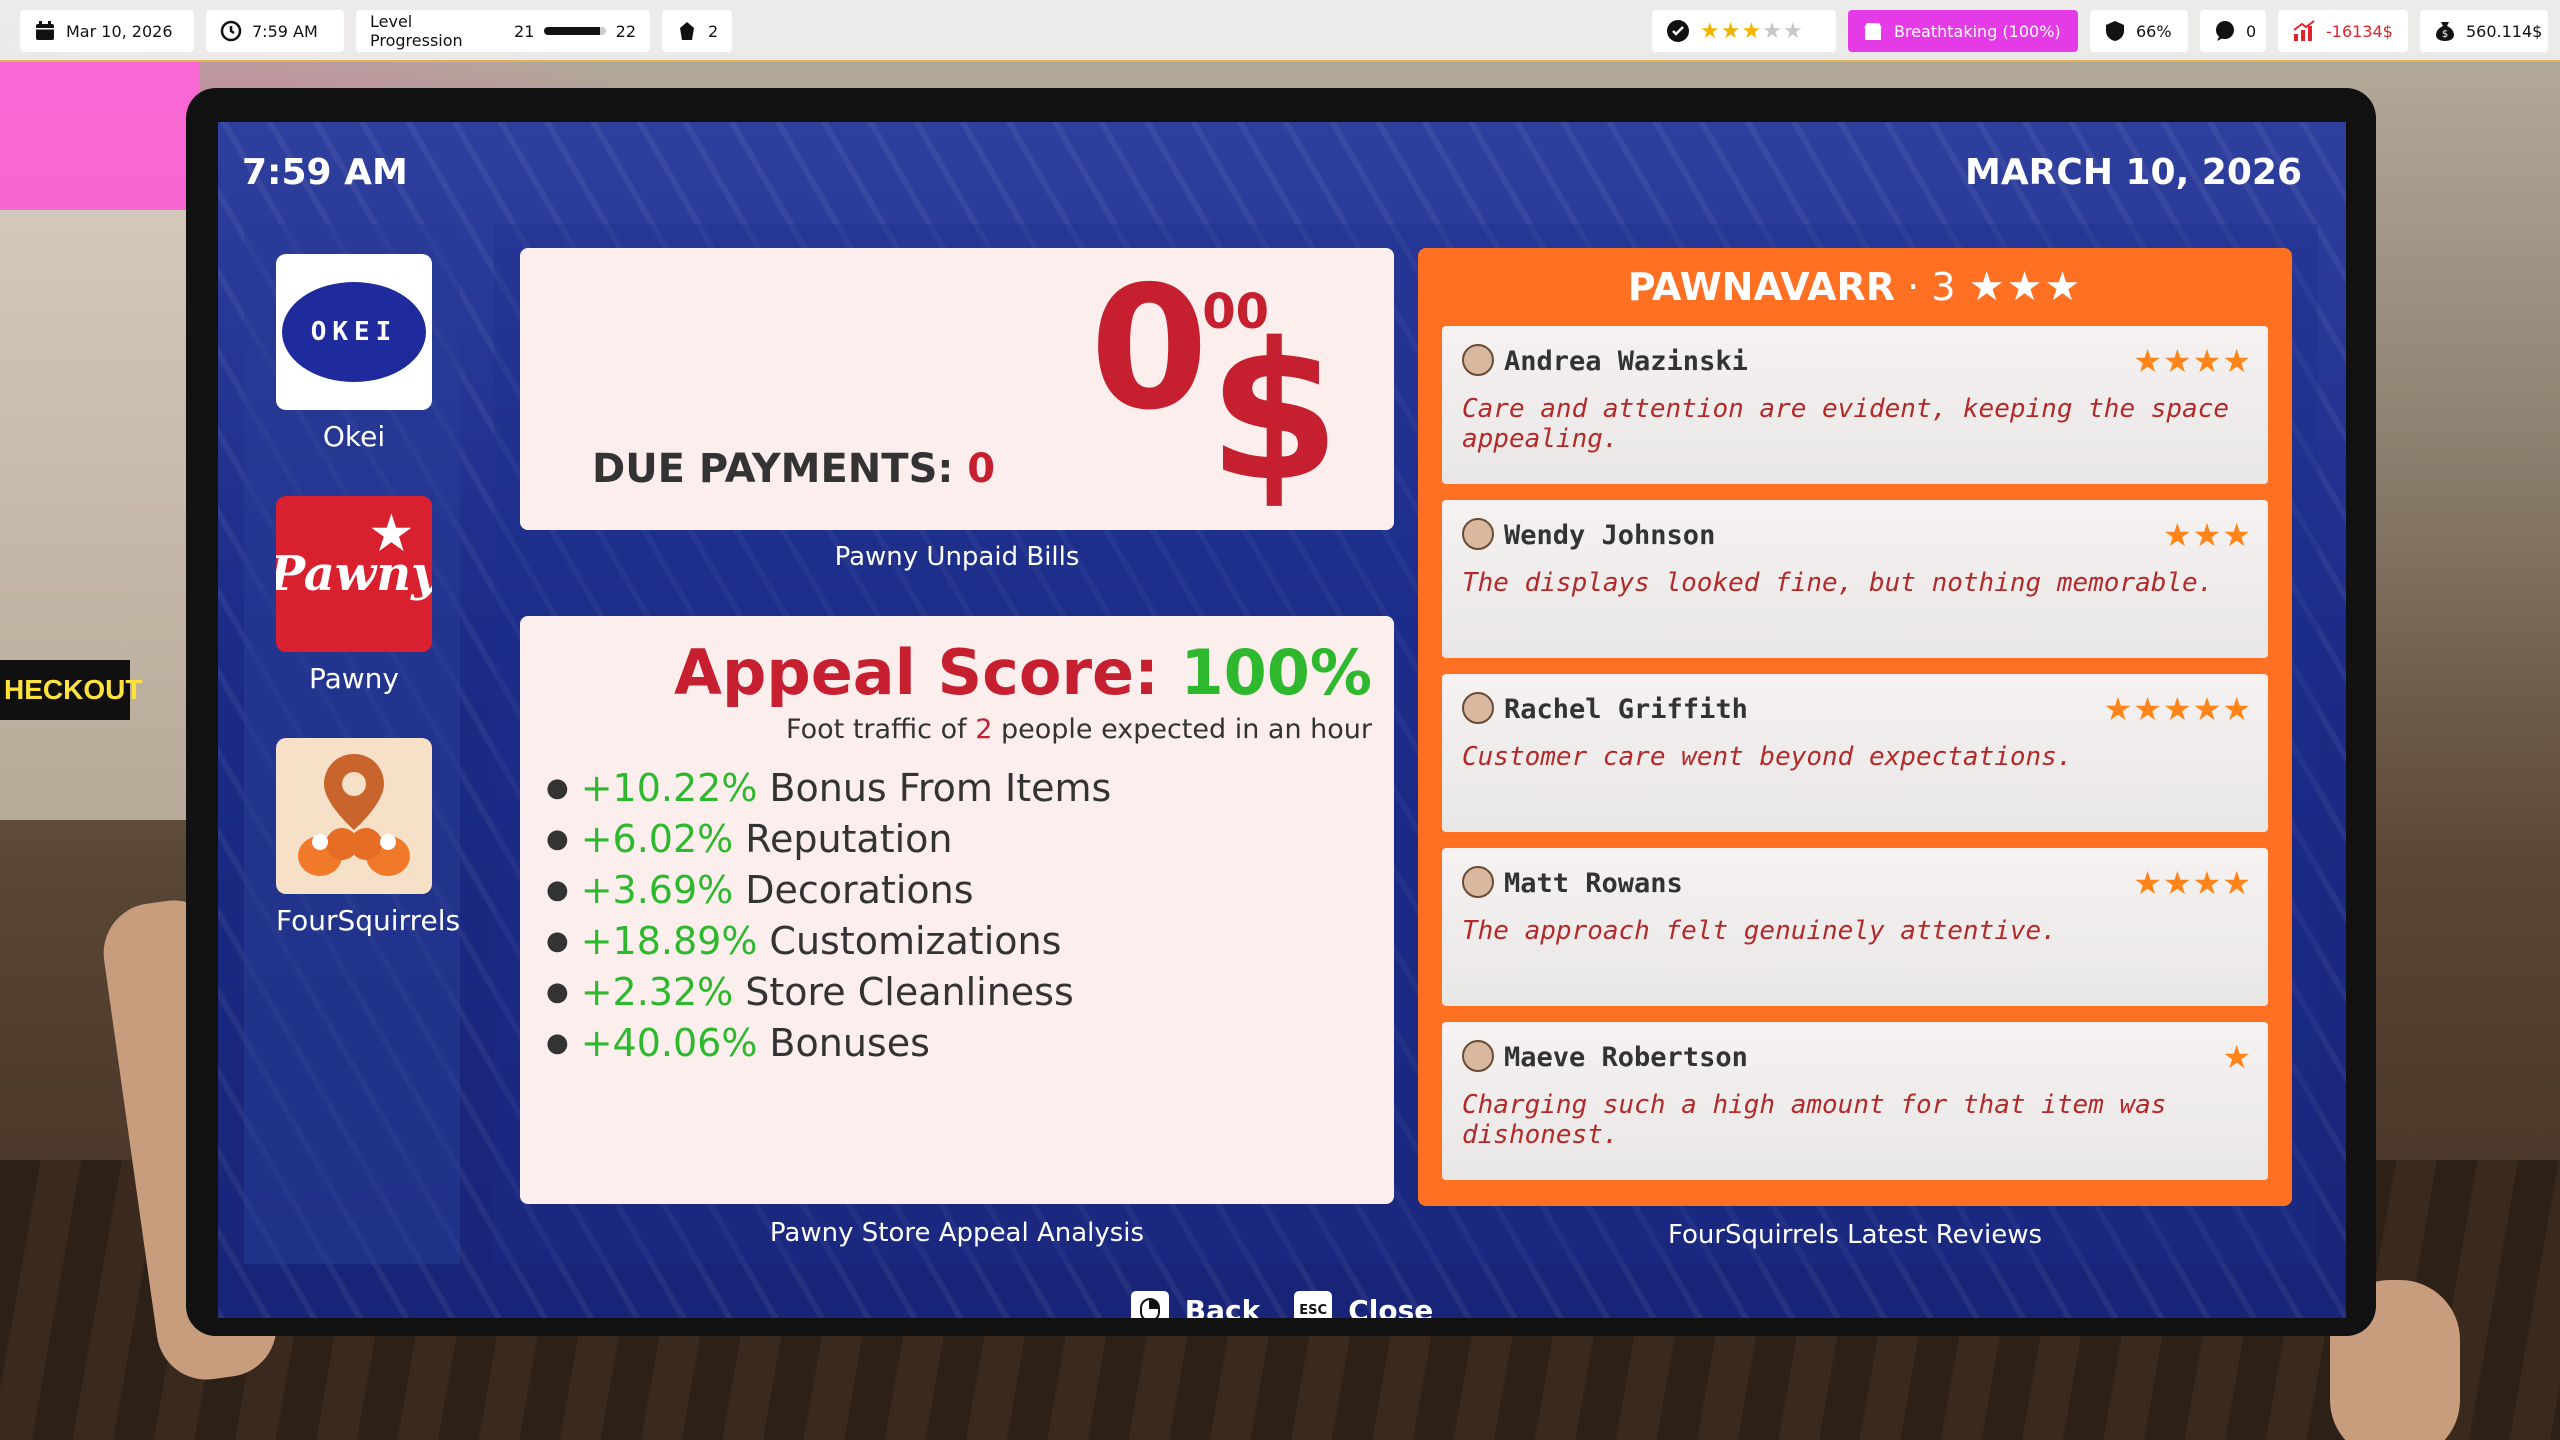  What do you see at coordinates (859, 889) in the screenshot?
I see `appeal-item-label: Decorations` at bounding box center [859, 889].